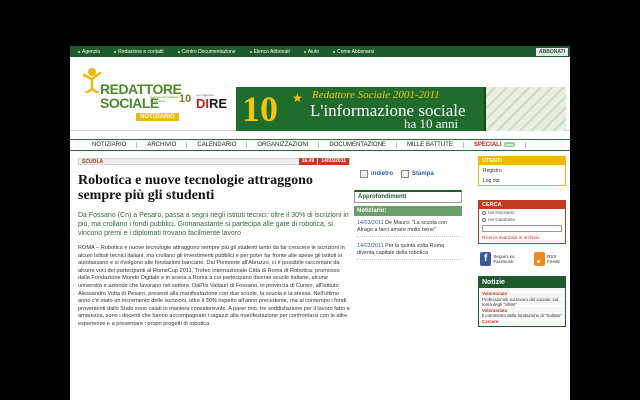 The image size is (640, 400). I want to click on dire-name: DIRE, so click(215, 104).